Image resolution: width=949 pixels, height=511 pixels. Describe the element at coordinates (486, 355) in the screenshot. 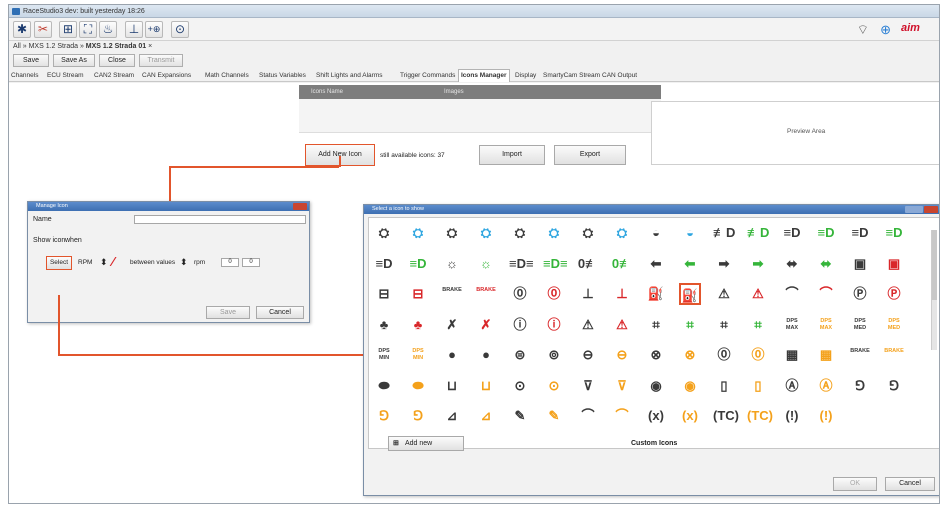

I see `icon-cell: ●` at that location.